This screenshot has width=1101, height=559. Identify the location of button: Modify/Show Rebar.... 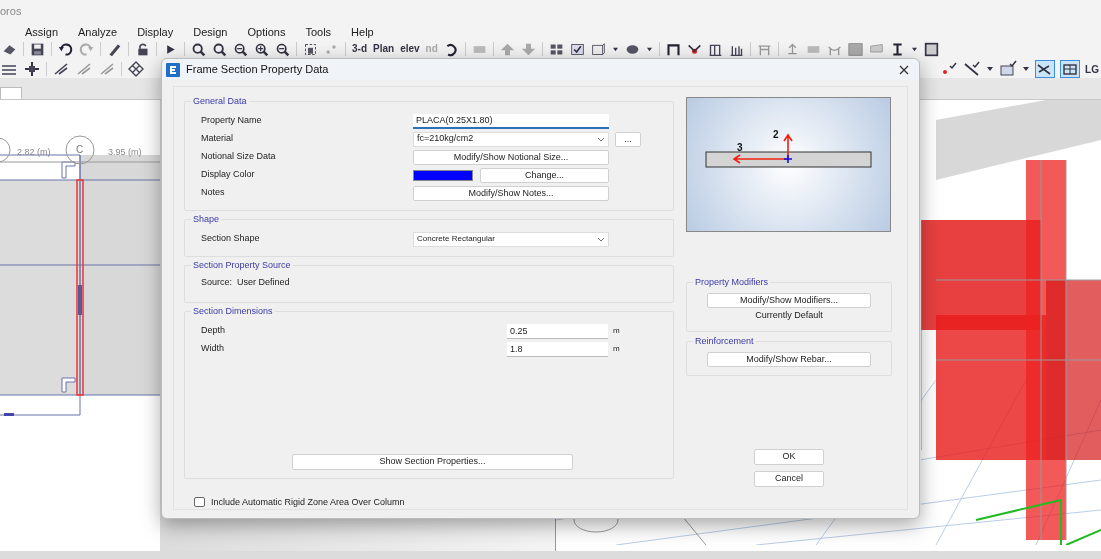
(789, 359).